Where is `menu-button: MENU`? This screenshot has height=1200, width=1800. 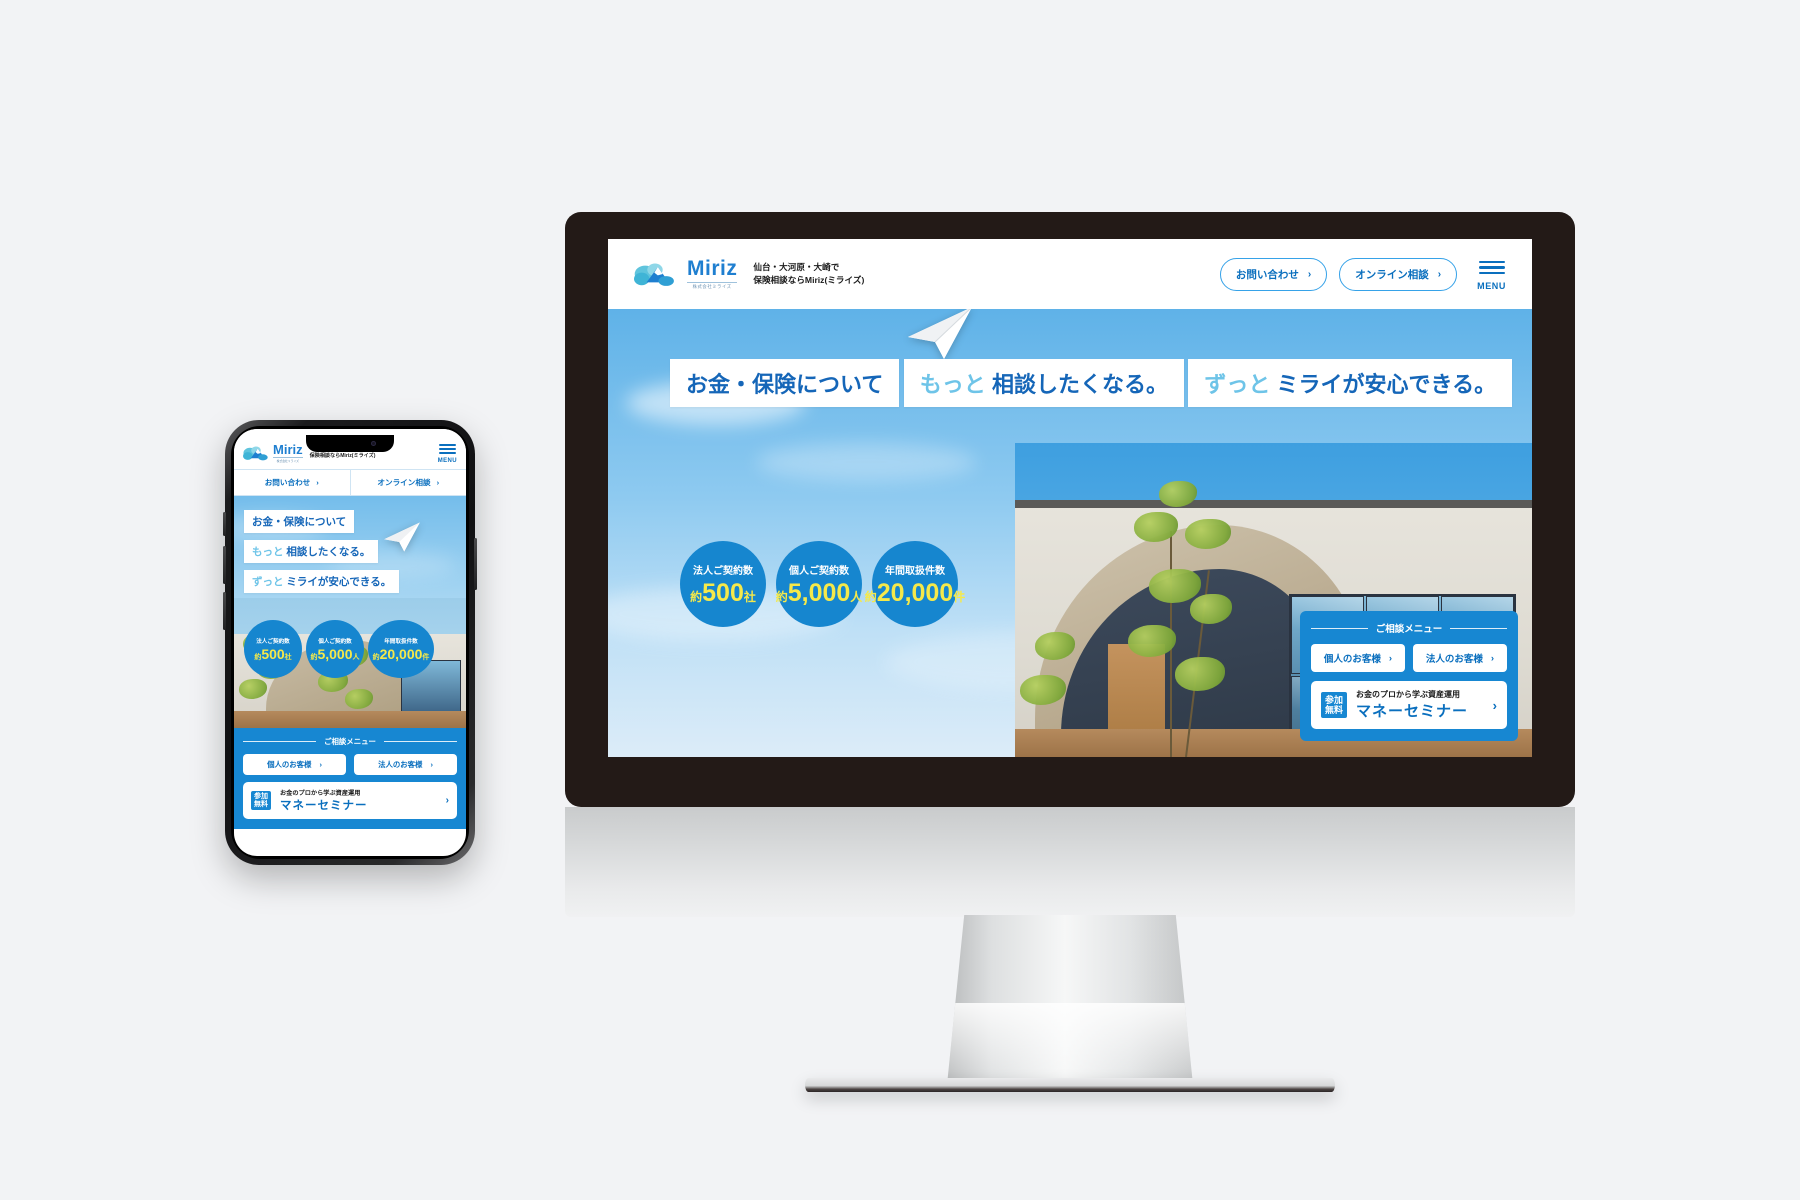 menu-button: MENU is located at coordinates (1491, 274).